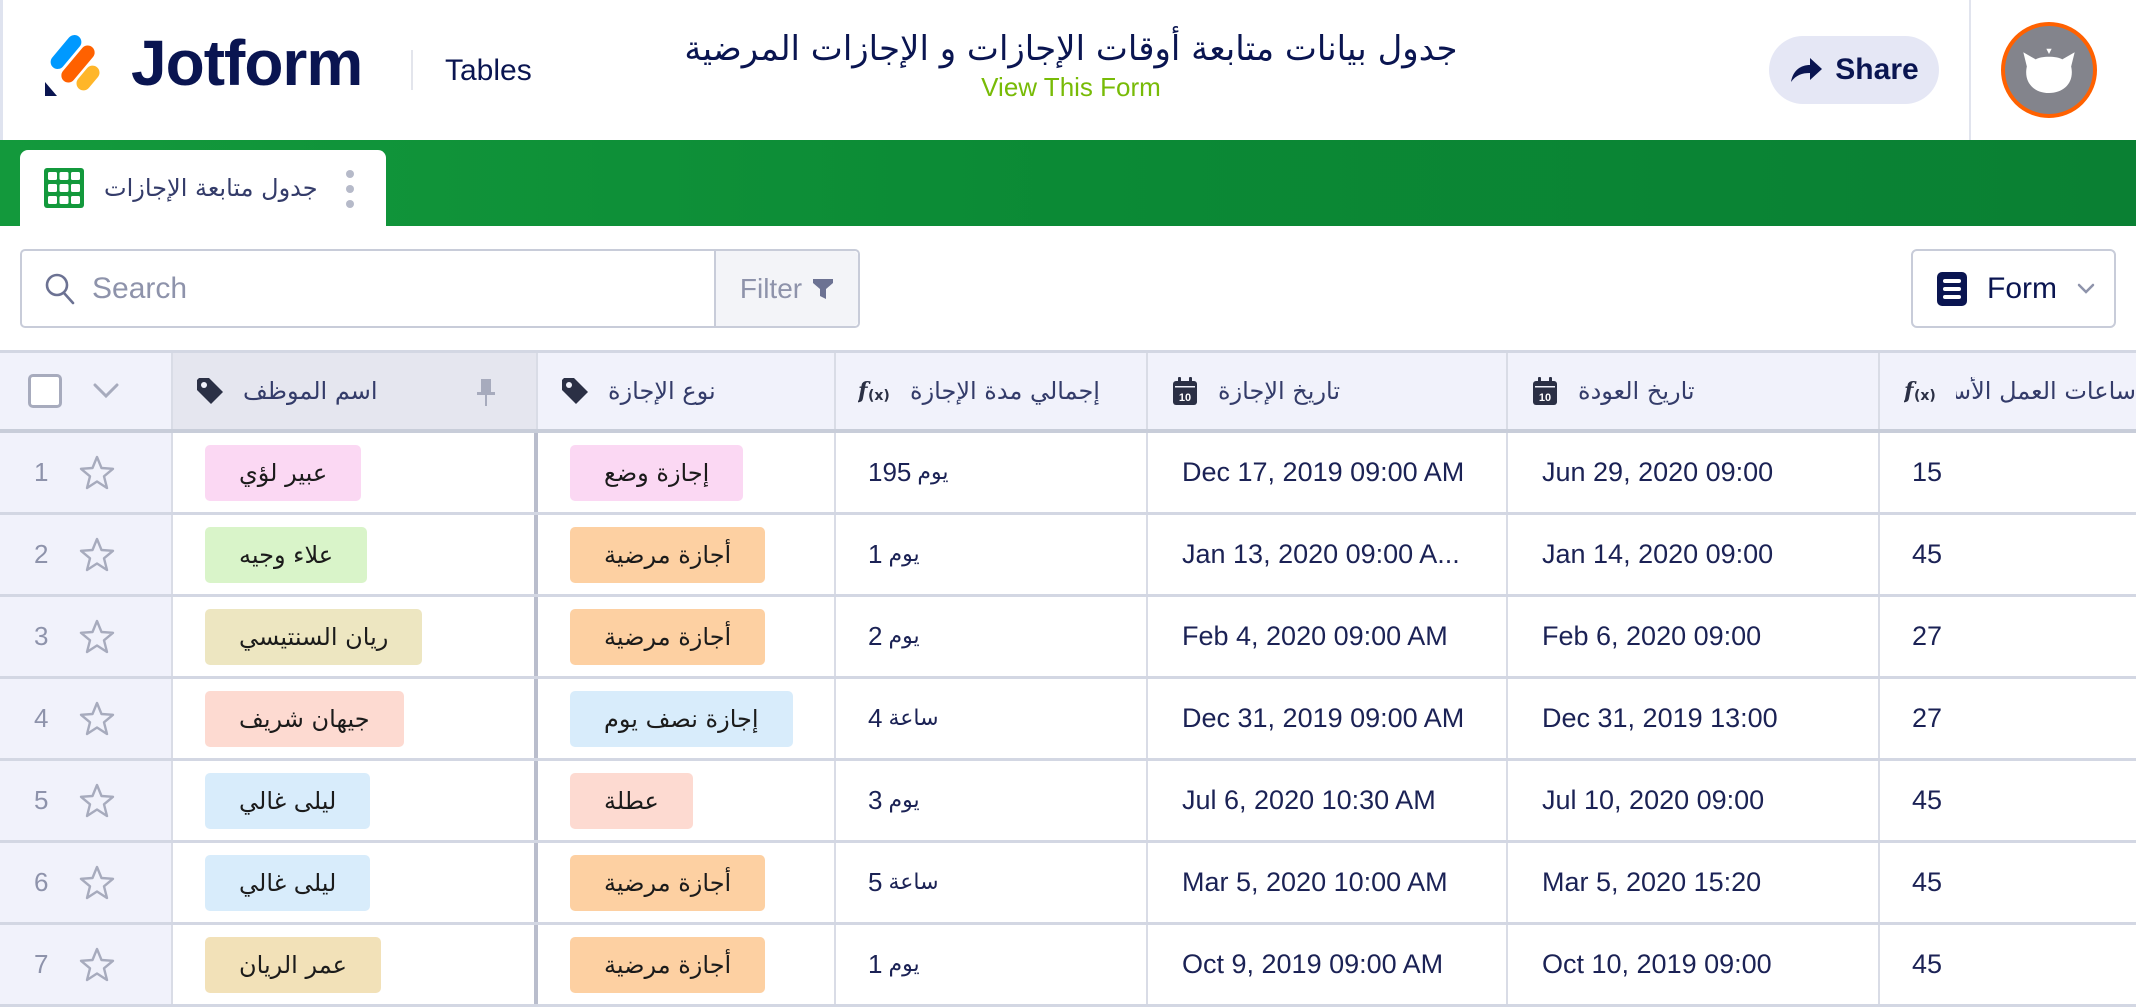  I want to click on duration-value: 2, so click(875, 636).